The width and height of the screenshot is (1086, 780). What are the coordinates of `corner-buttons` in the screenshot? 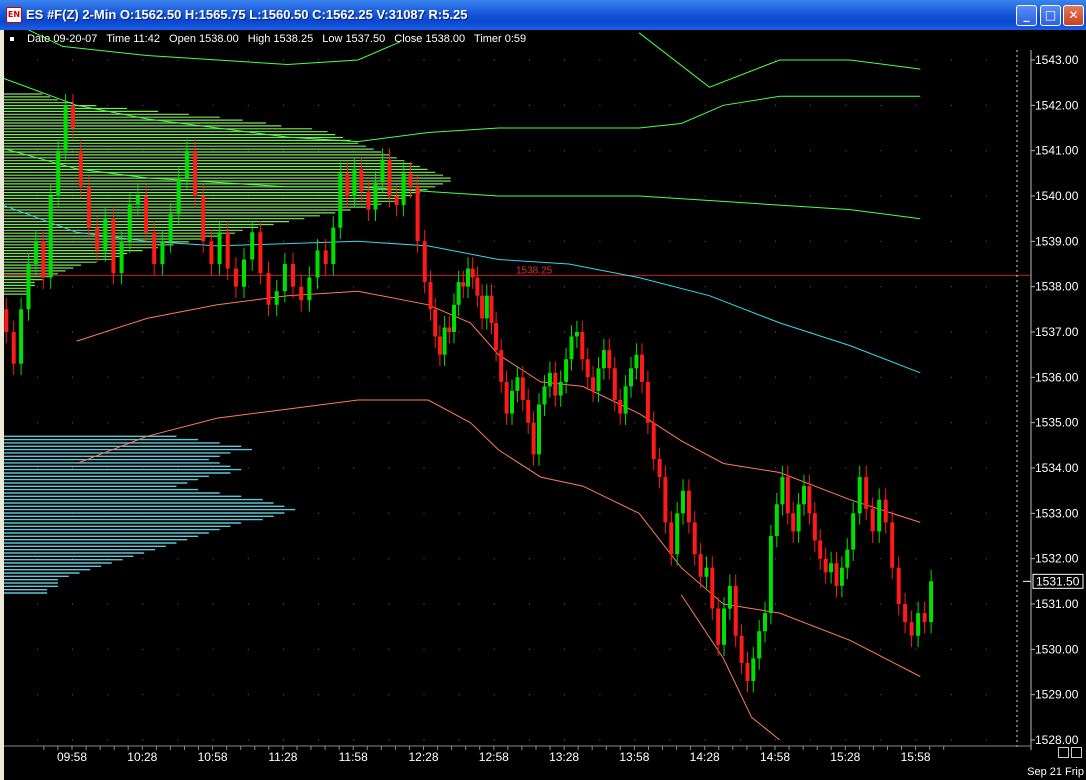 It's located at (1069, 752).